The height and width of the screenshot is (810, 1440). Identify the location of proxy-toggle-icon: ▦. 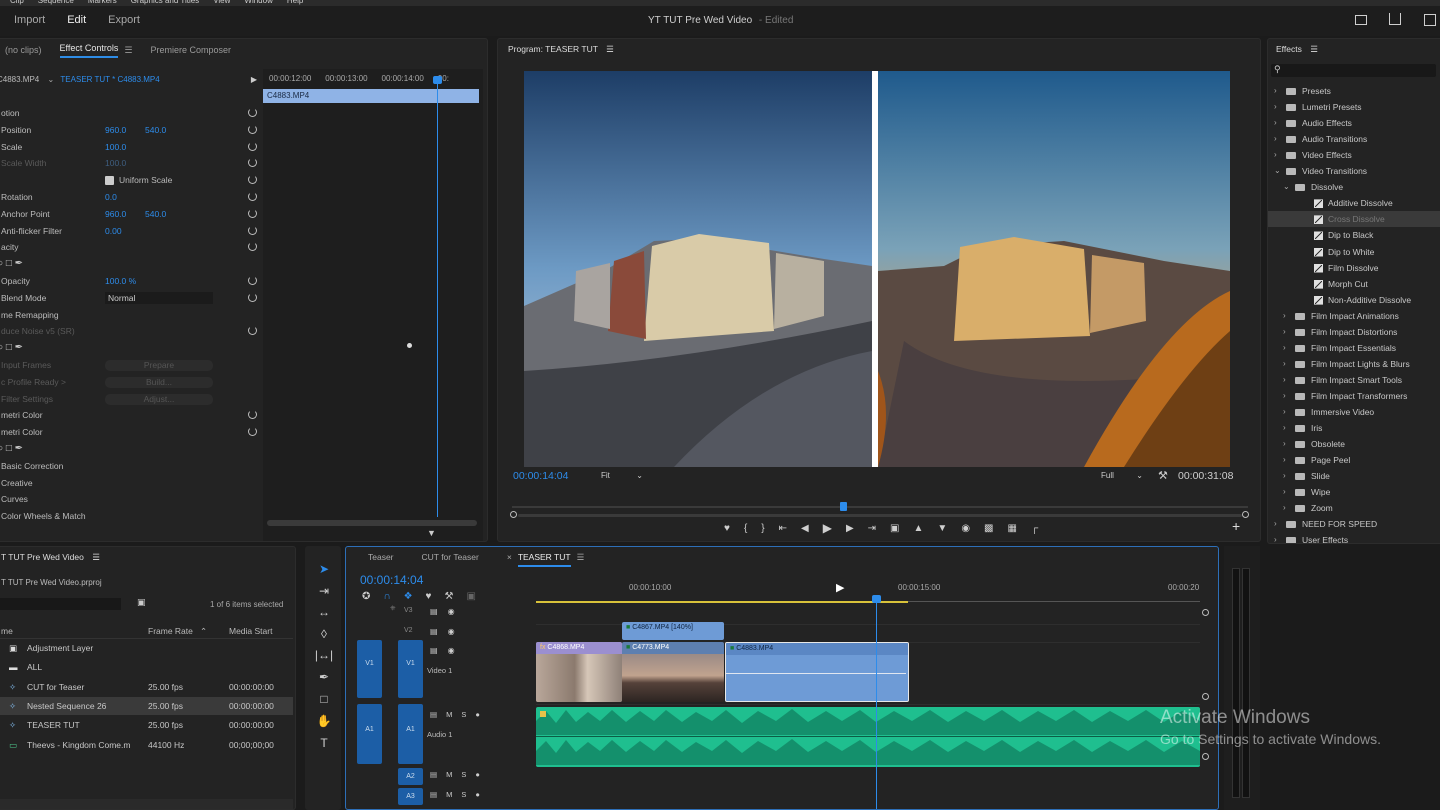
(1012, 528).